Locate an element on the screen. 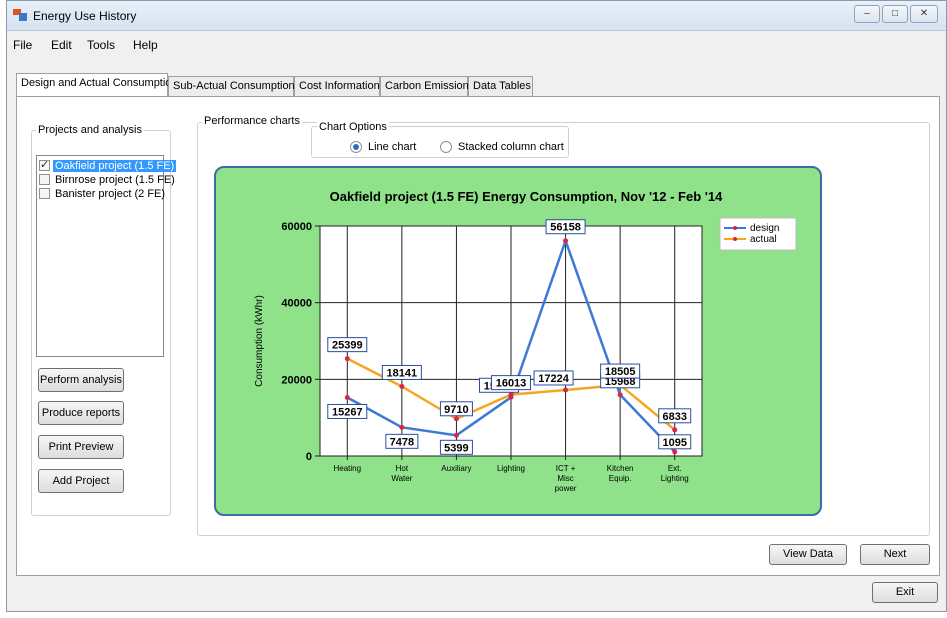 The width and height of the screenshot is (947, 618). legend-marker-actual is located at coordinates (735, 239).